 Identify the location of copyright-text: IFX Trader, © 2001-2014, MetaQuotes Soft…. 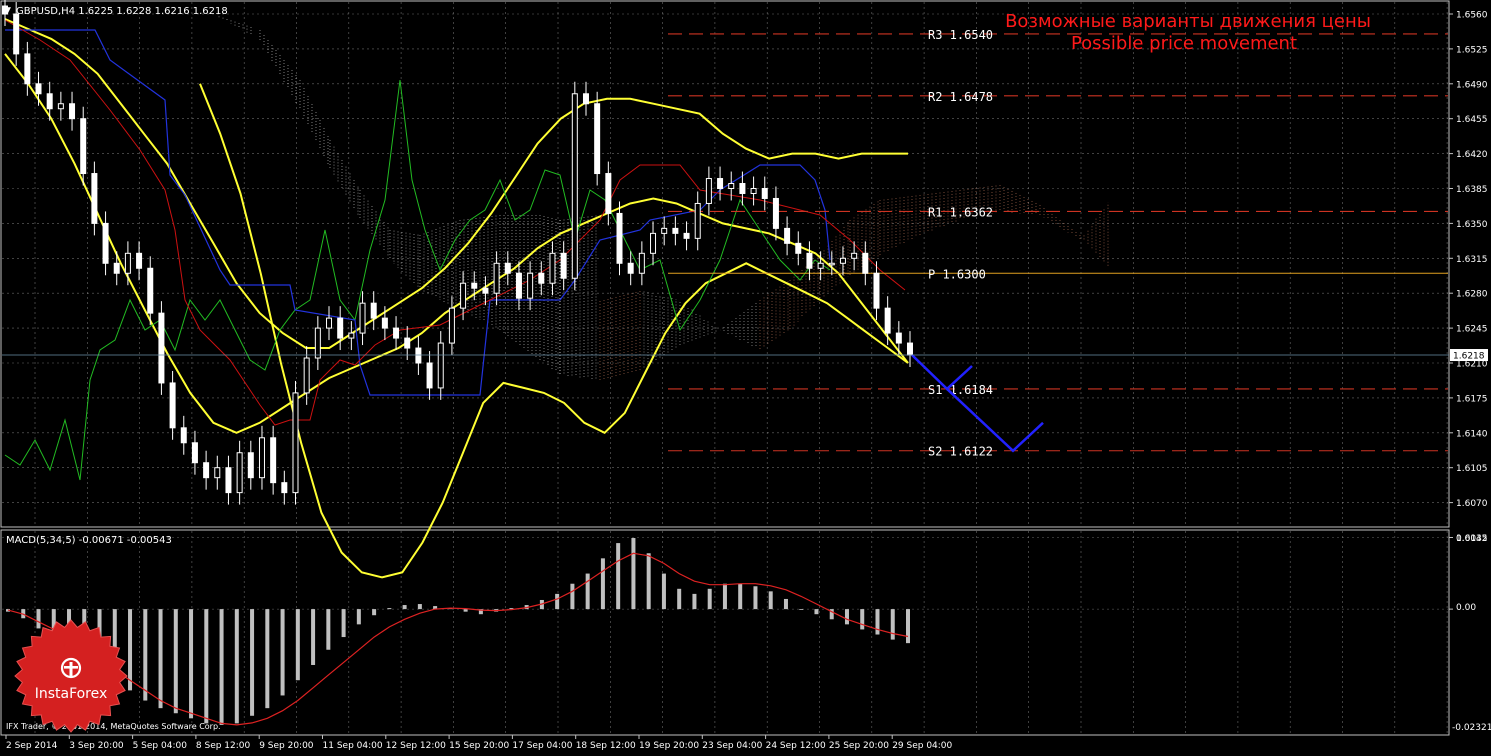
(113, 726).